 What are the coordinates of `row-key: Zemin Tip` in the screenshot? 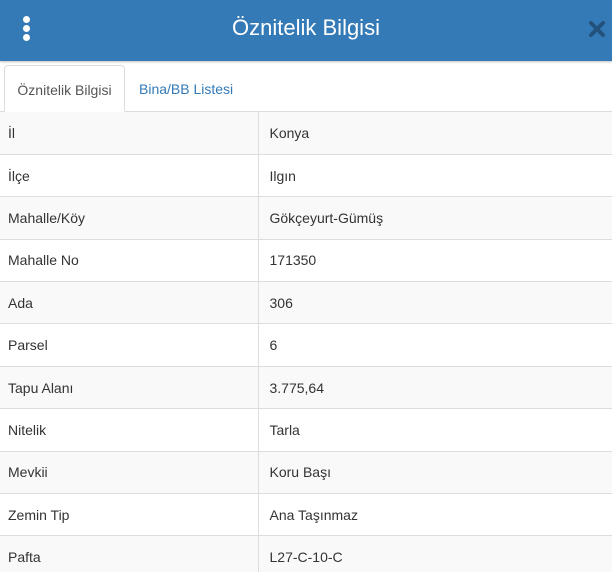 It's located at (129, 514).